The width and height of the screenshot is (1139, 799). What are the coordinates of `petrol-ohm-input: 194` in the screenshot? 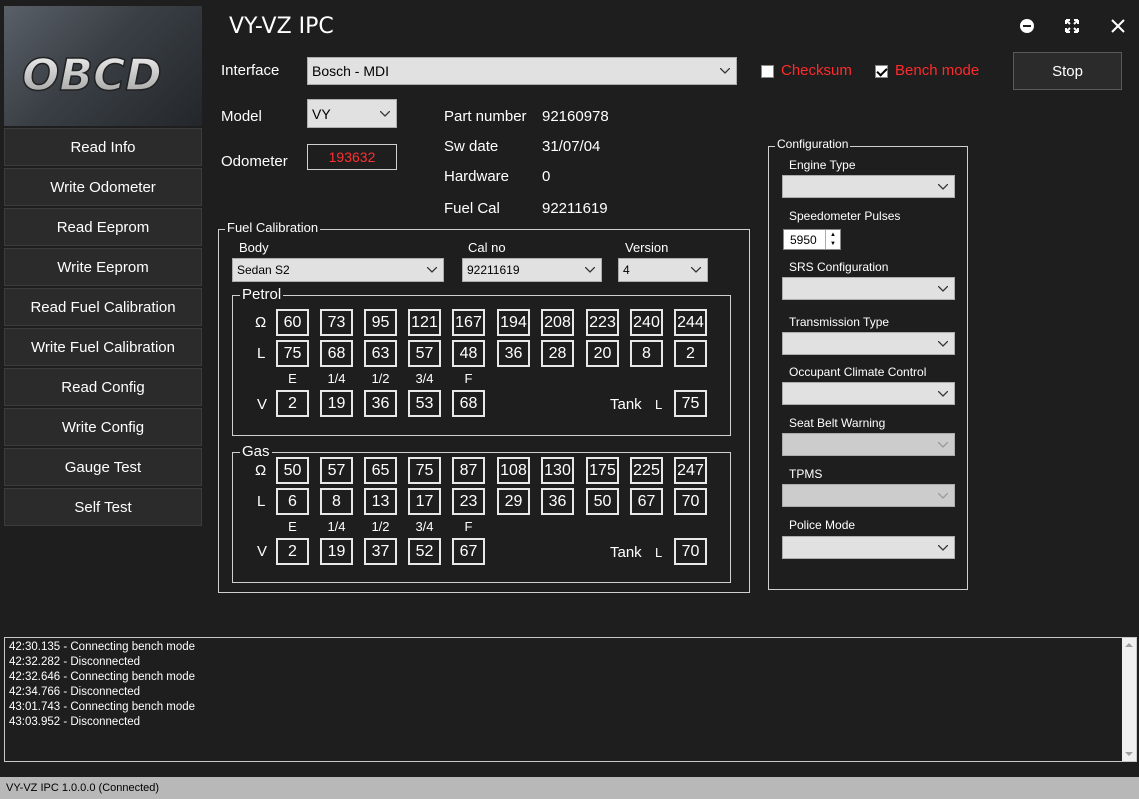 It's located at (513, 322).